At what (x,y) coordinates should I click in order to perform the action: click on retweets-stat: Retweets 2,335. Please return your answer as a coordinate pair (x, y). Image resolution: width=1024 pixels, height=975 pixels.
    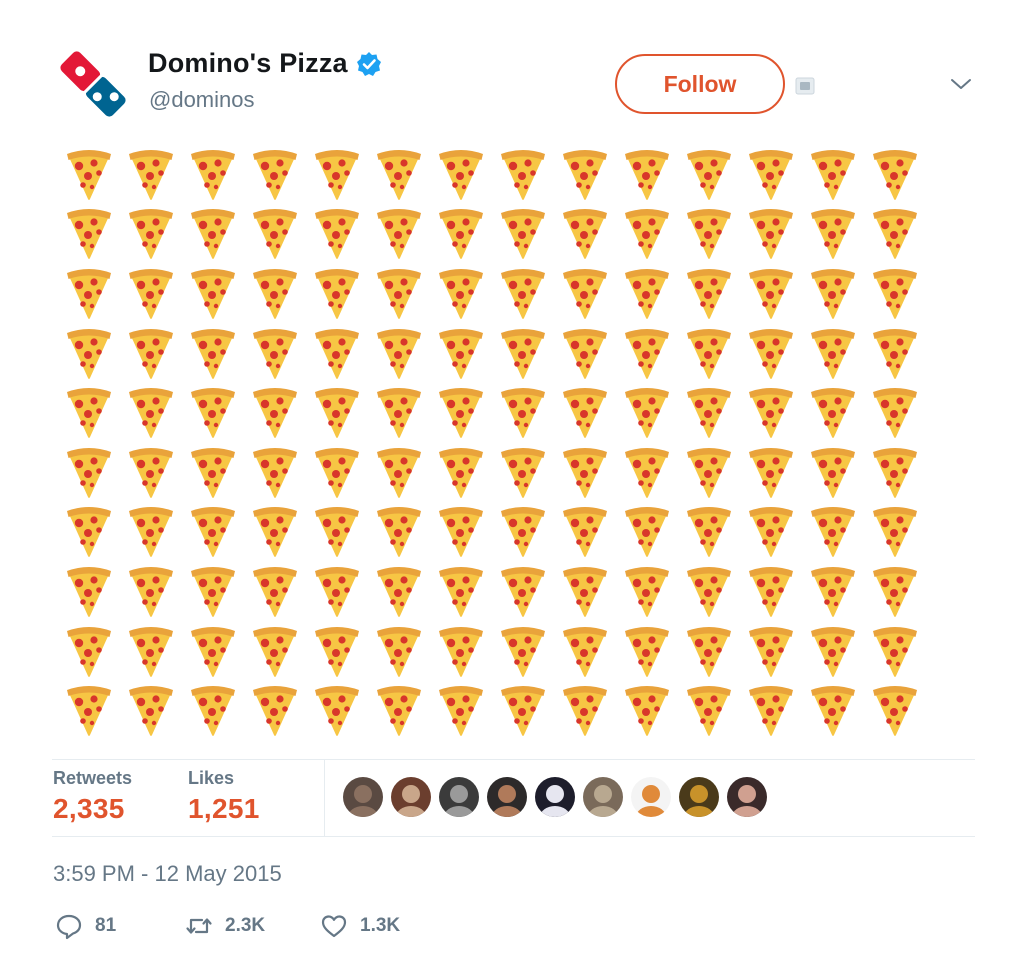
    Looking at the image, I should click on (92, 796).